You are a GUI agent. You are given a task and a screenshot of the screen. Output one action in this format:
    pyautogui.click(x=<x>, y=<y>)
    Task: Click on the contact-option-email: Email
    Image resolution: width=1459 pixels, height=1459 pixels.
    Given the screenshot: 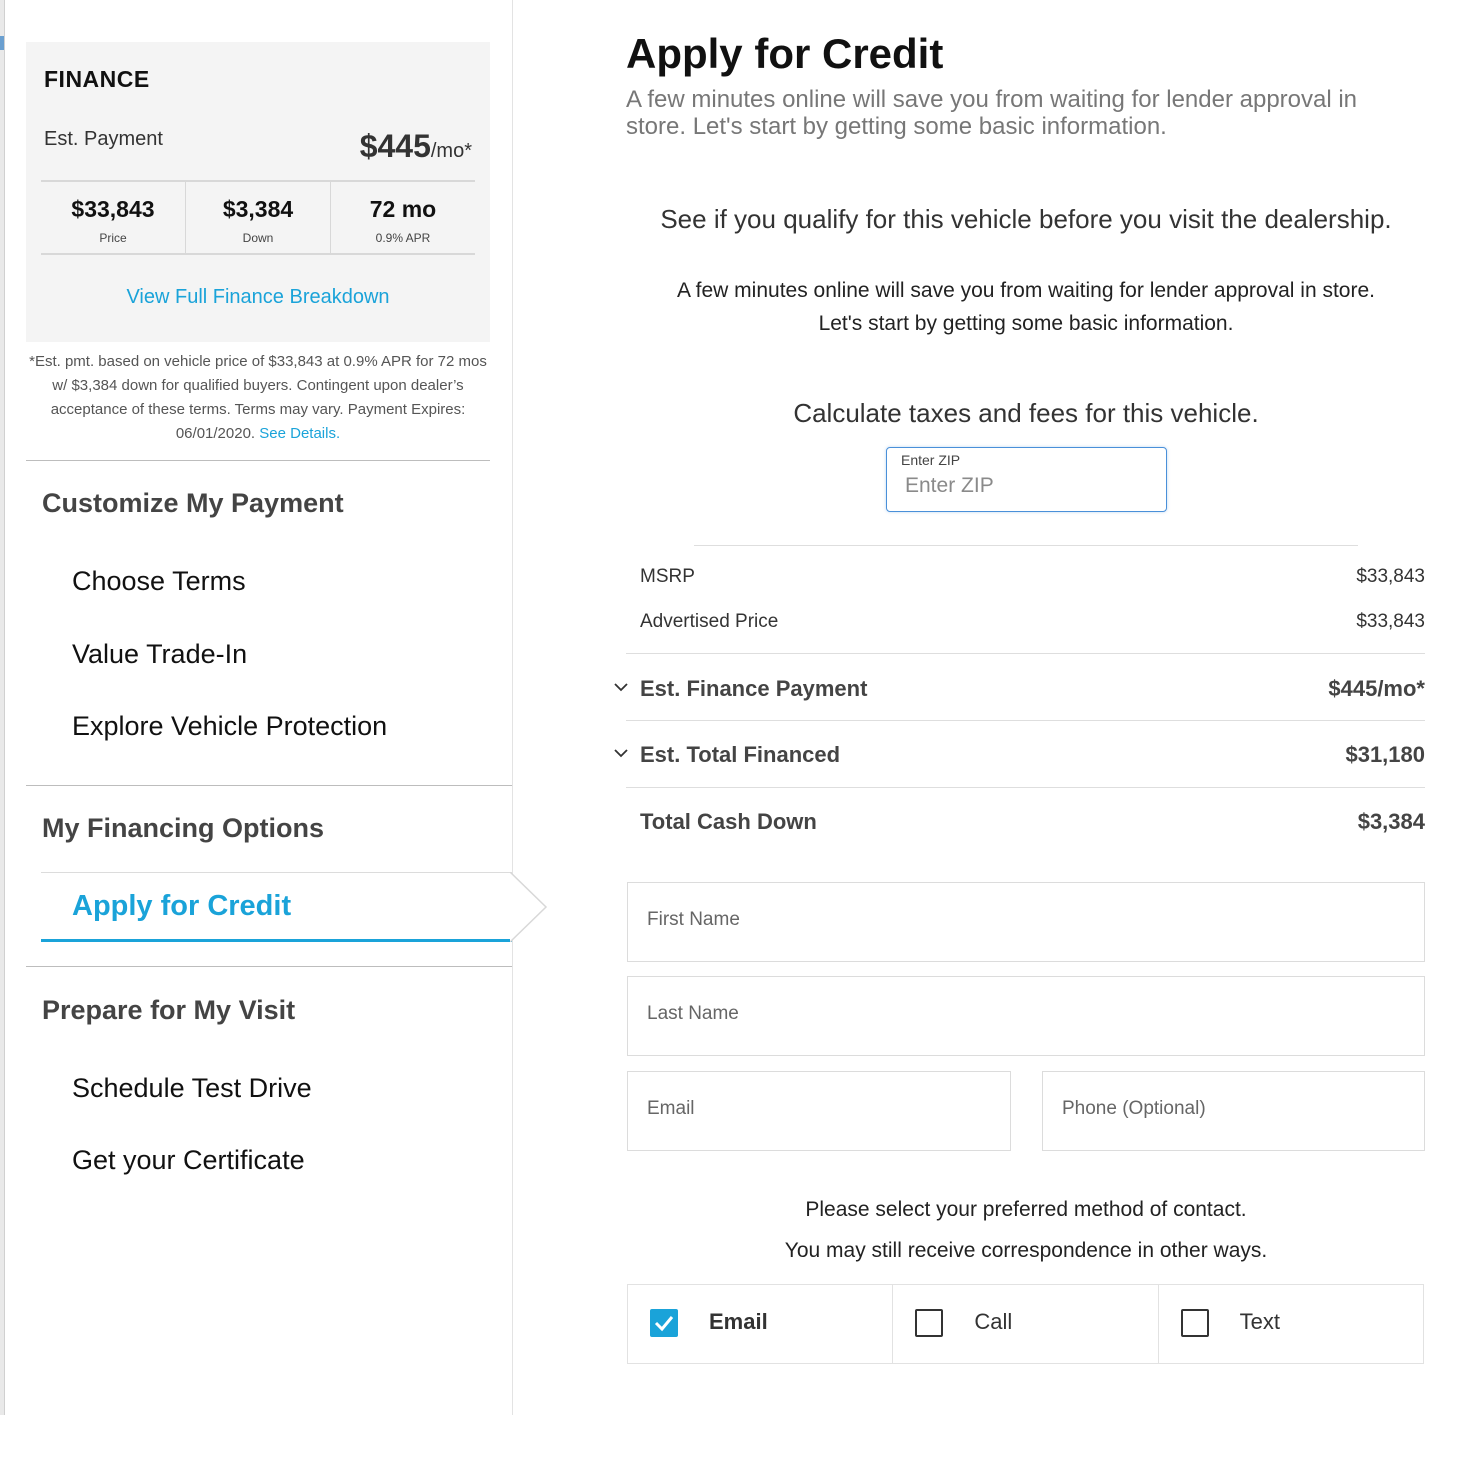 What is the action you would take?
    pyautogui.click(x=761, y=1324)
    